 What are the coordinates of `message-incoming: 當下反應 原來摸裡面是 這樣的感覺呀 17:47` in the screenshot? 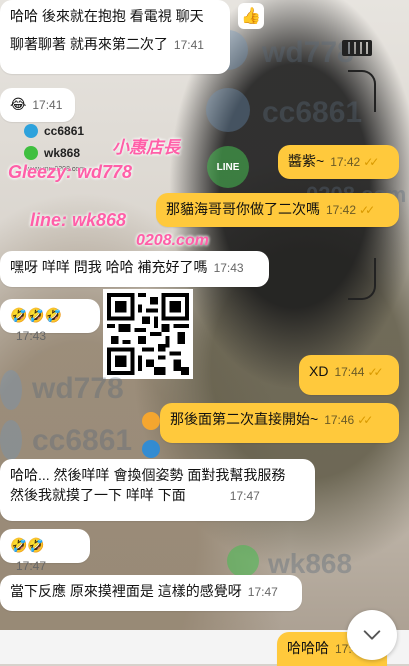 It's located at (151, 593).